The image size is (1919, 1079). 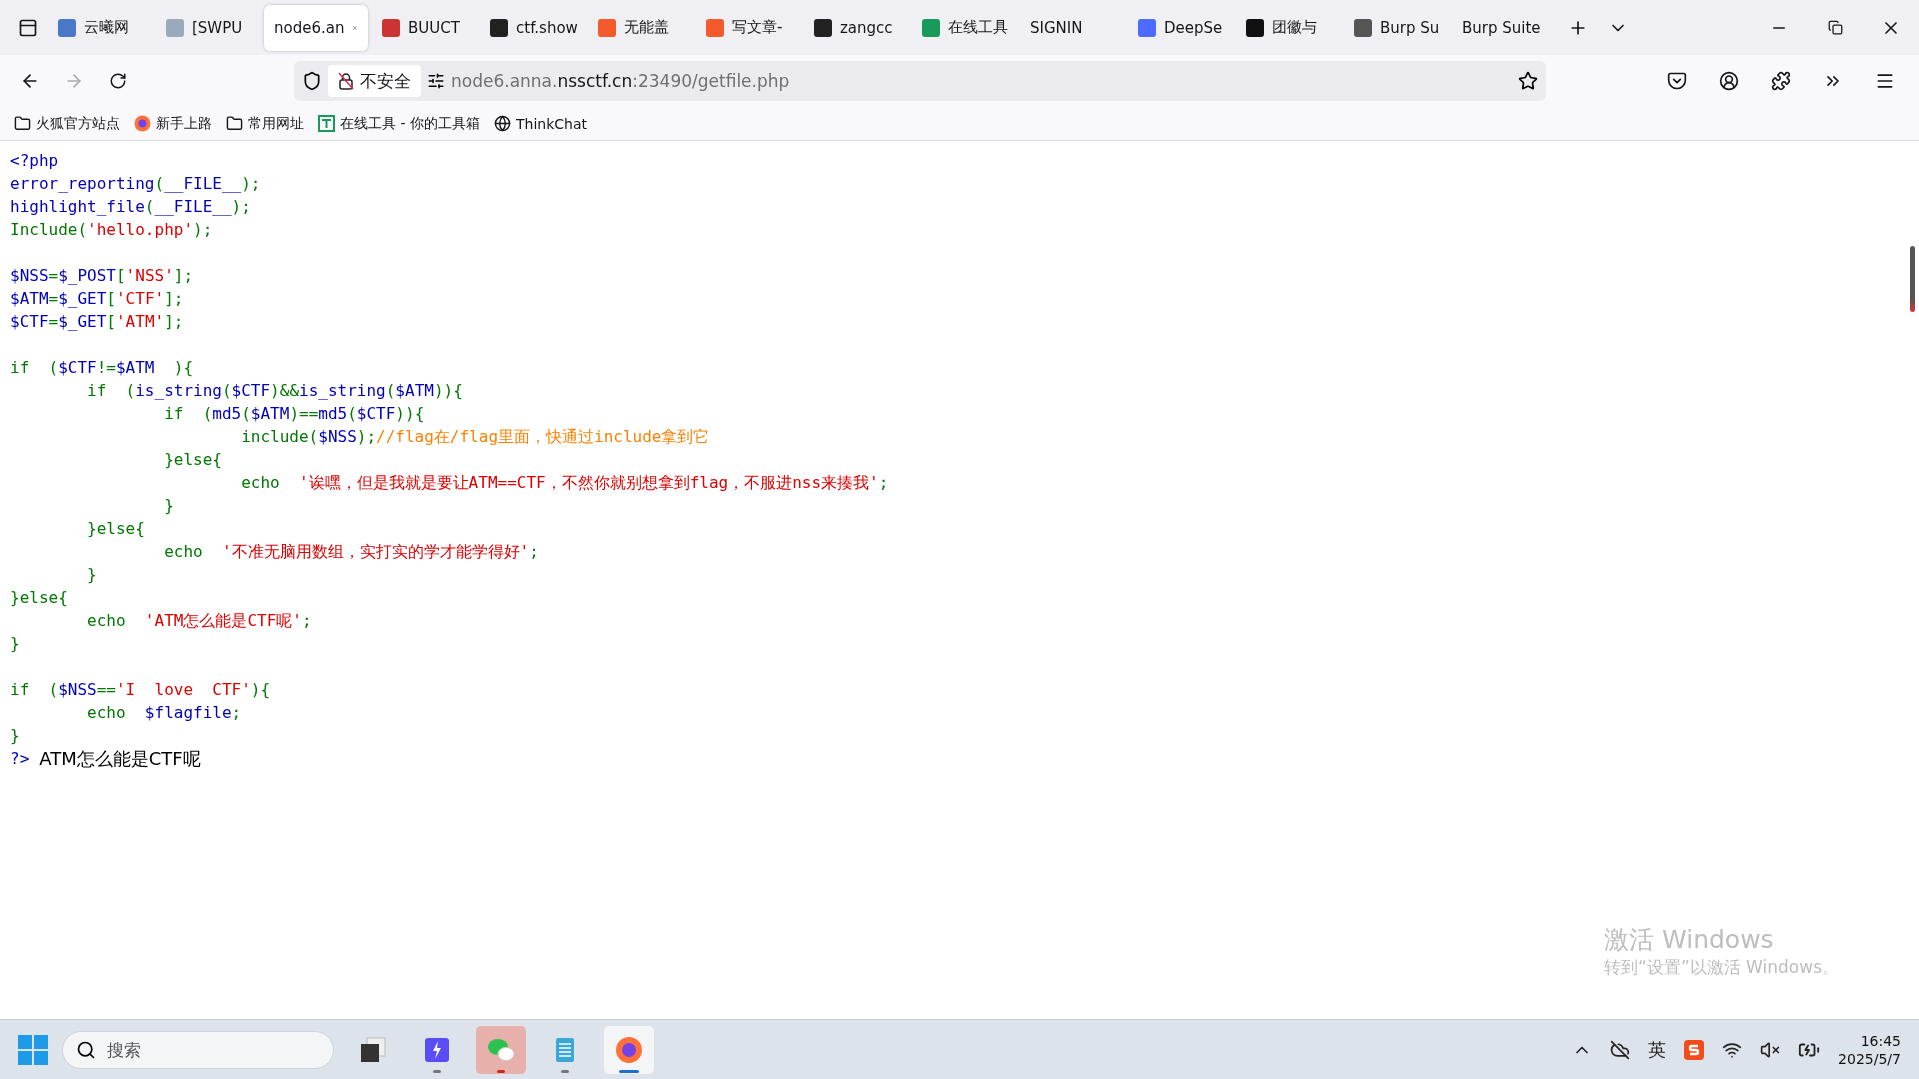 I want to click on reload-icon, so click(x=118, y=81).